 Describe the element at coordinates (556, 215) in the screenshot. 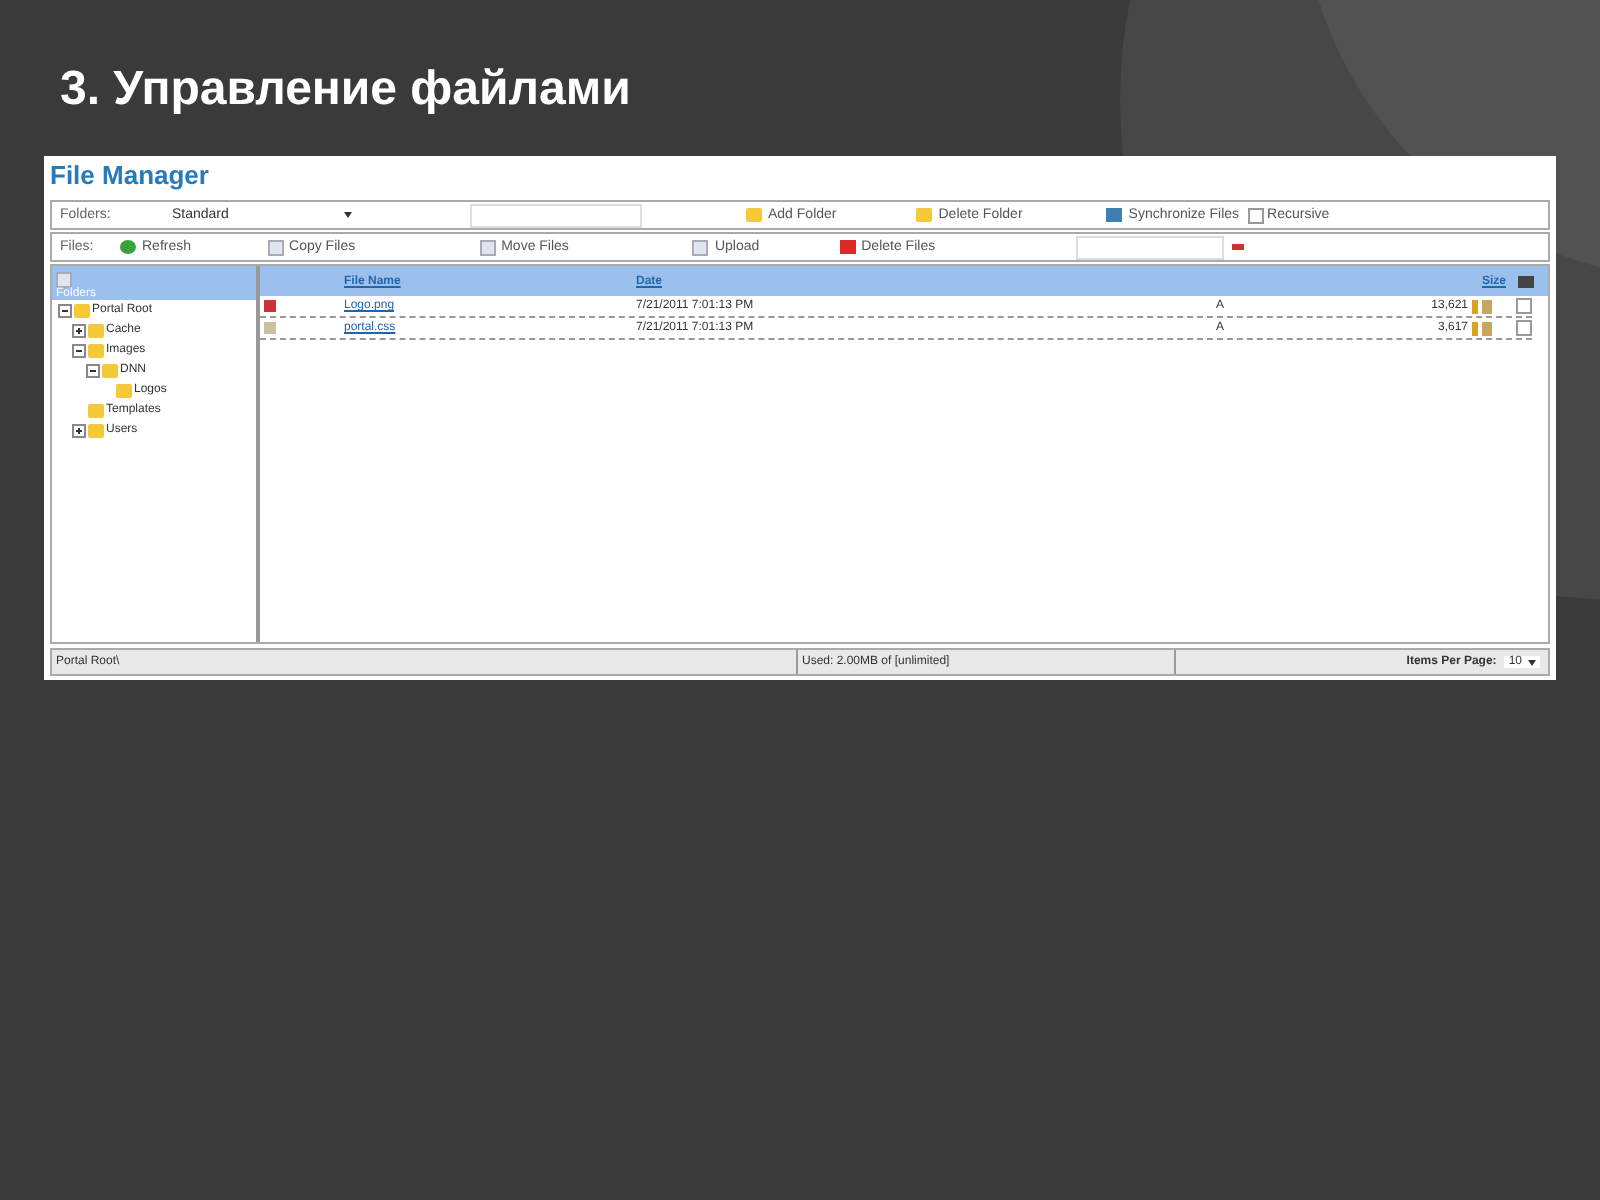

I see `folder-name-field` at that location.